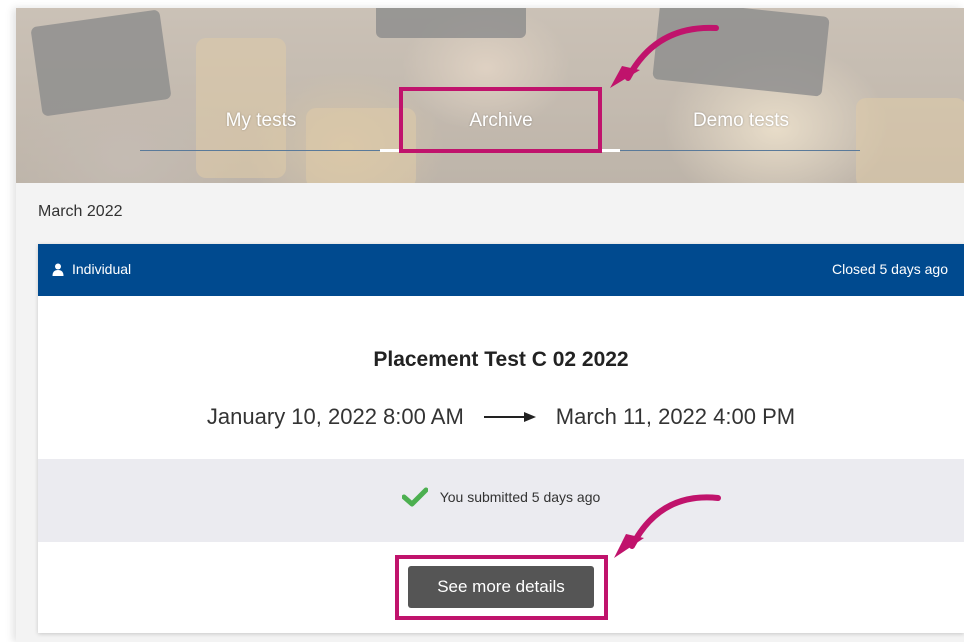  What do you see at coordinates (414, 497) in the screenshot?
I see `checkmark-icon` at bounding box center [414, 497].